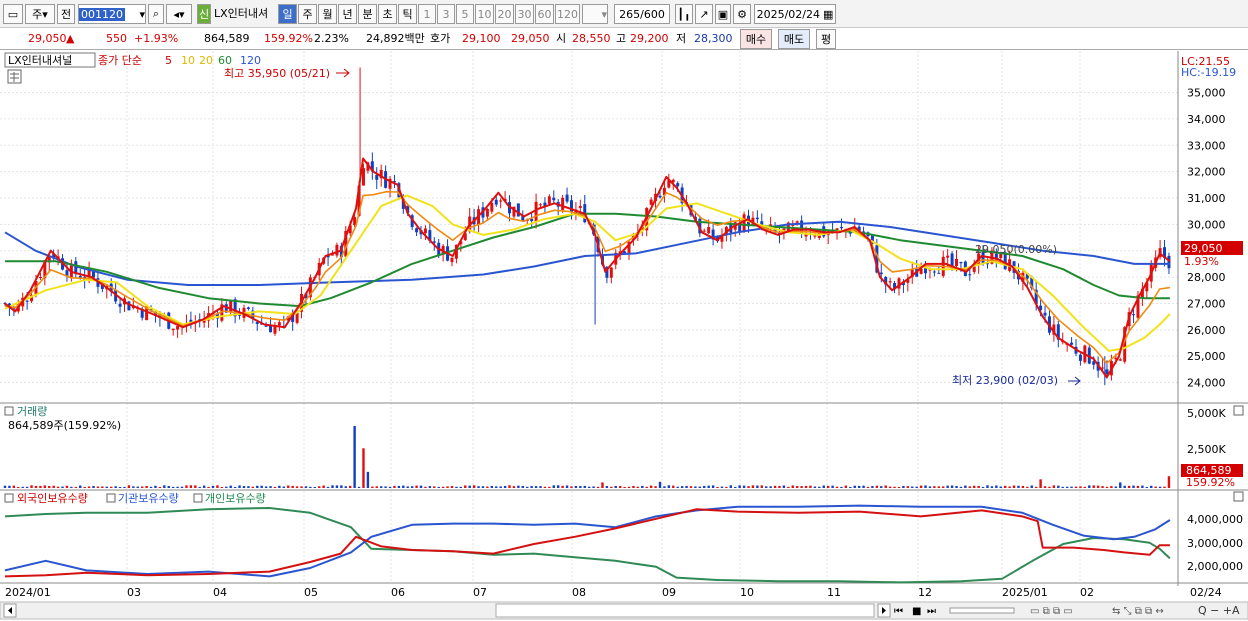 Image resolution: width=1248 pixels, height=621 pixels. I want to click on prev-button: 전, so click(66, 14).